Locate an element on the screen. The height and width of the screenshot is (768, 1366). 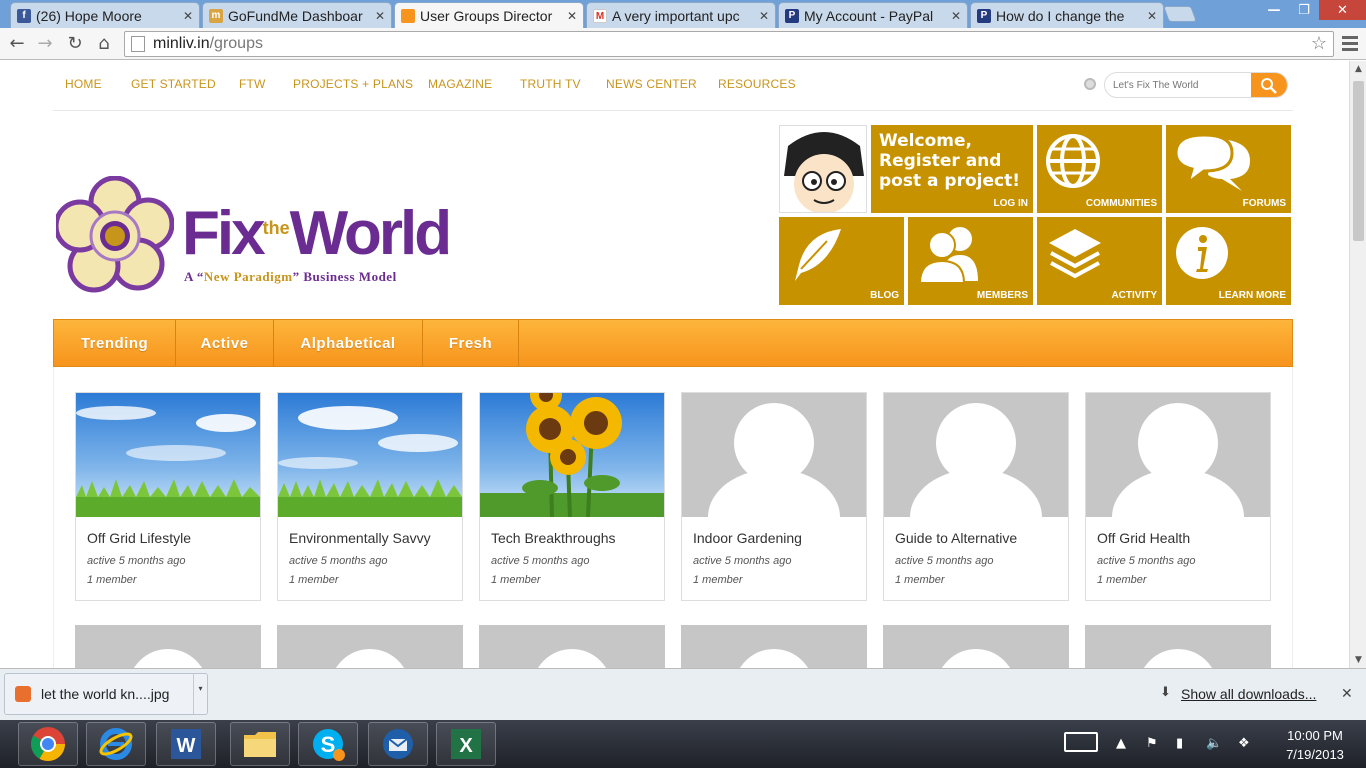
search-input is located at coordinates (1182, 85).